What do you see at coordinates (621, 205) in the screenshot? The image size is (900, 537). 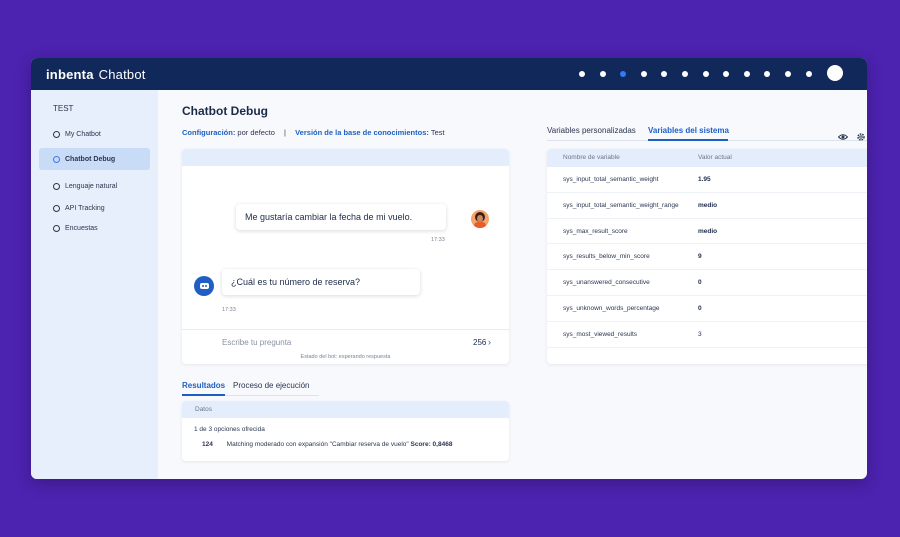 I see `variable-name: sys_input_total_semantic_weight_range` at bounding box center [621, 205].